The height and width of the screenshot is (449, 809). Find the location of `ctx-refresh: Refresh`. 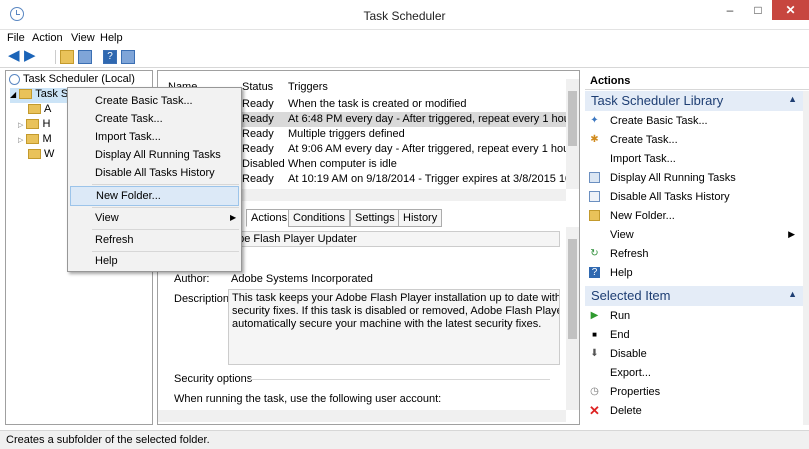

ctx-refresh: Refresh is located at coordinates (154, 241).